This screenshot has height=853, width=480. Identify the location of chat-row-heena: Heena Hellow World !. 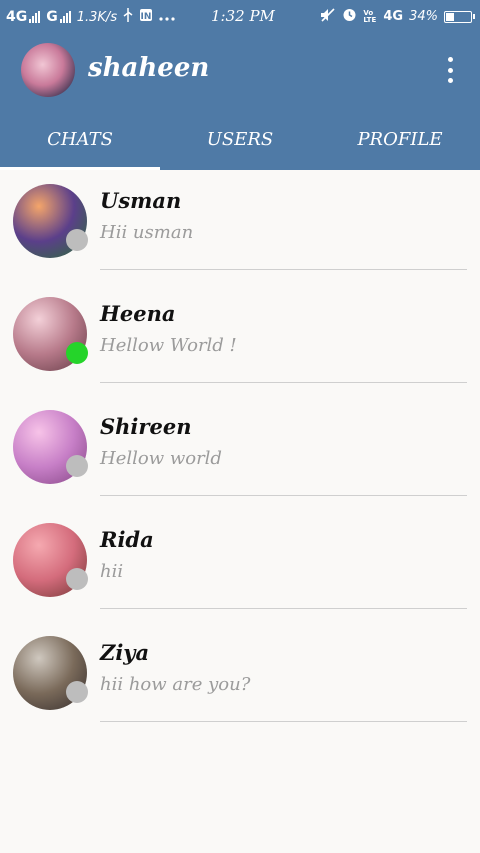
(240, 339).